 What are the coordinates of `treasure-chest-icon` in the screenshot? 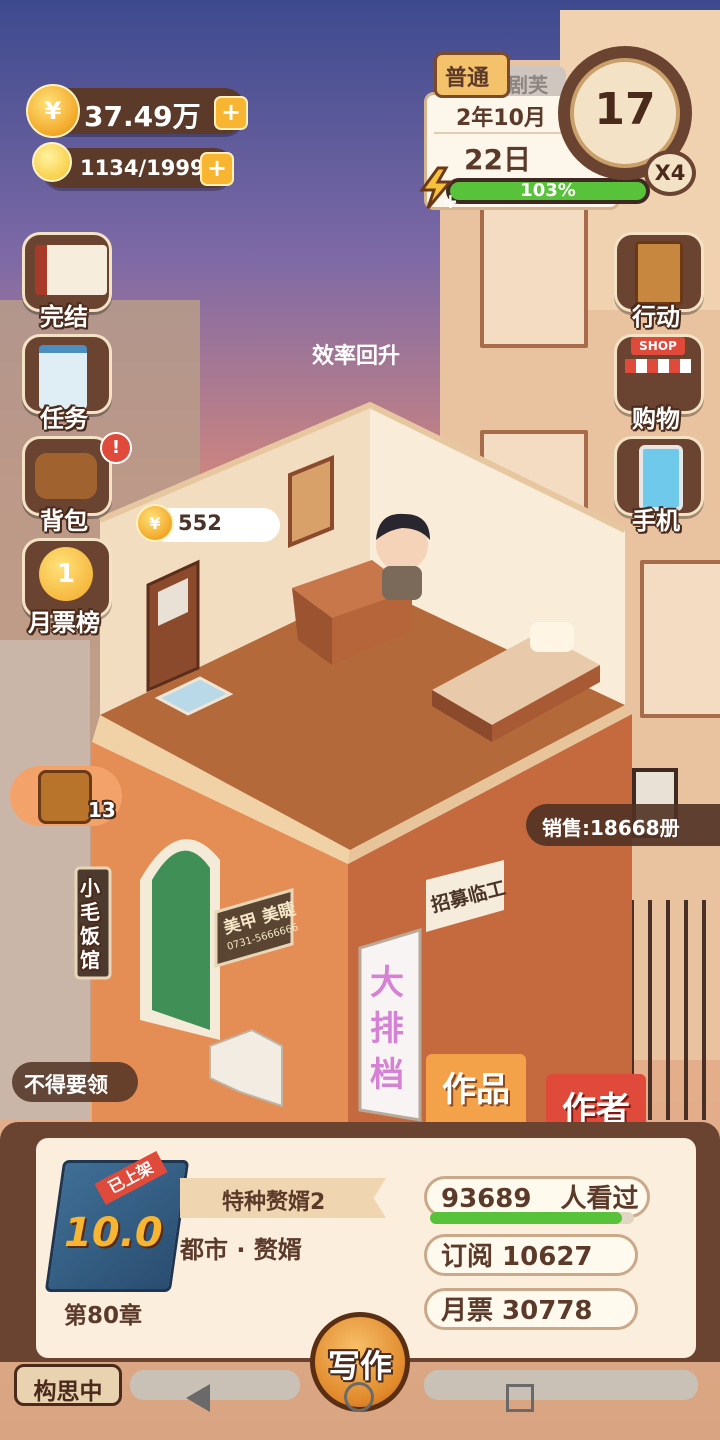 It's located at (65, 797).